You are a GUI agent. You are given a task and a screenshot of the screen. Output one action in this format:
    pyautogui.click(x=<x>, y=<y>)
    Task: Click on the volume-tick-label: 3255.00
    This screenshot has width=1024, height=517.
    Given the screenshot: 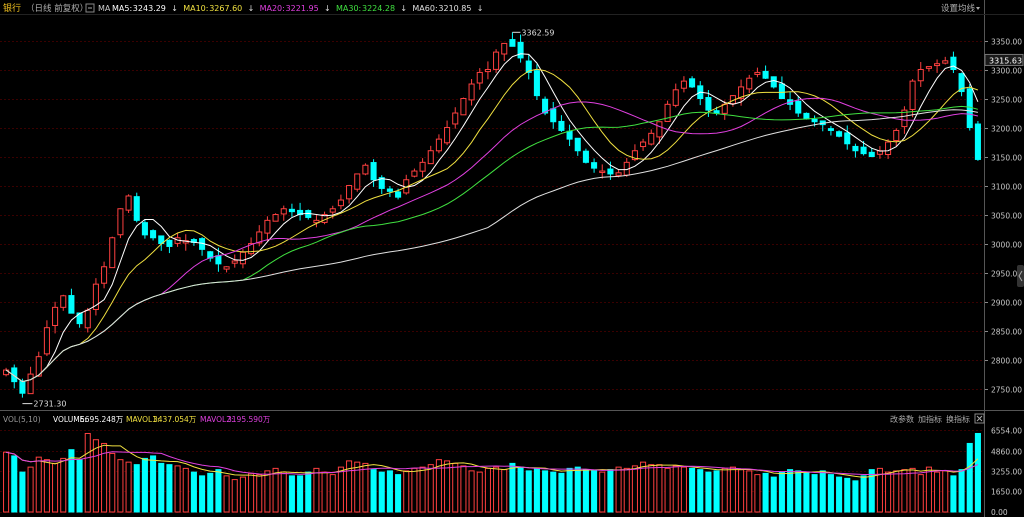 What is the action you would take?
    pyautogui.click(x=1006, y=472)
    